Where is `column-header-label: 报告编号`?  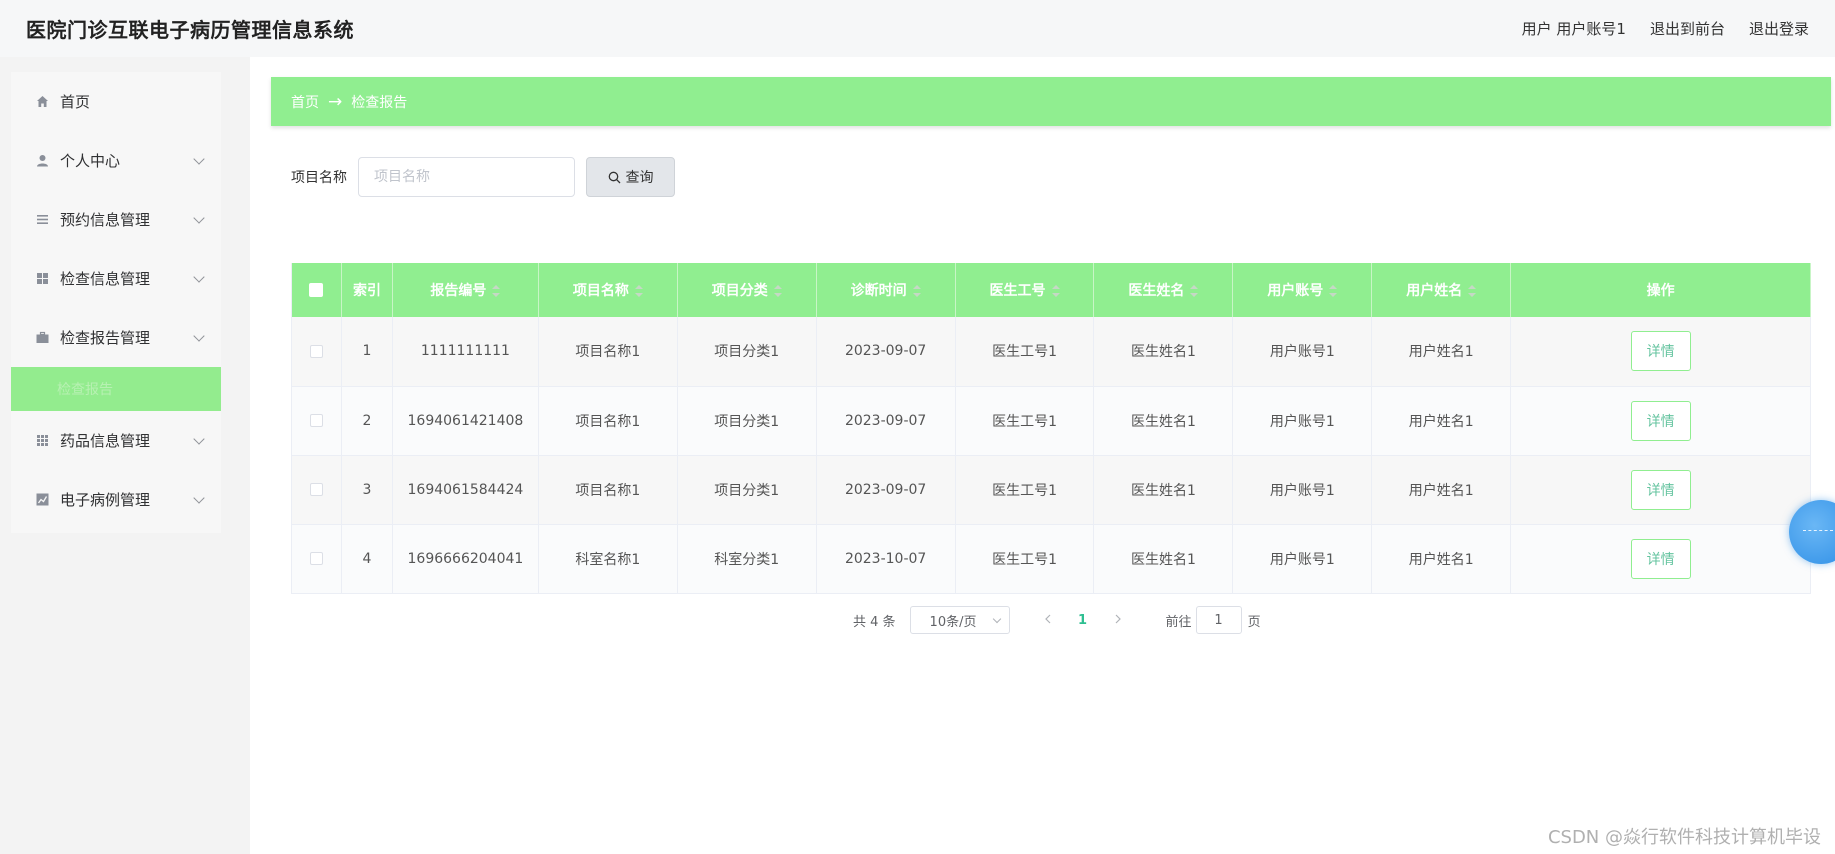 column-header-label: 报告编号 is located at coordinates (458, 291).